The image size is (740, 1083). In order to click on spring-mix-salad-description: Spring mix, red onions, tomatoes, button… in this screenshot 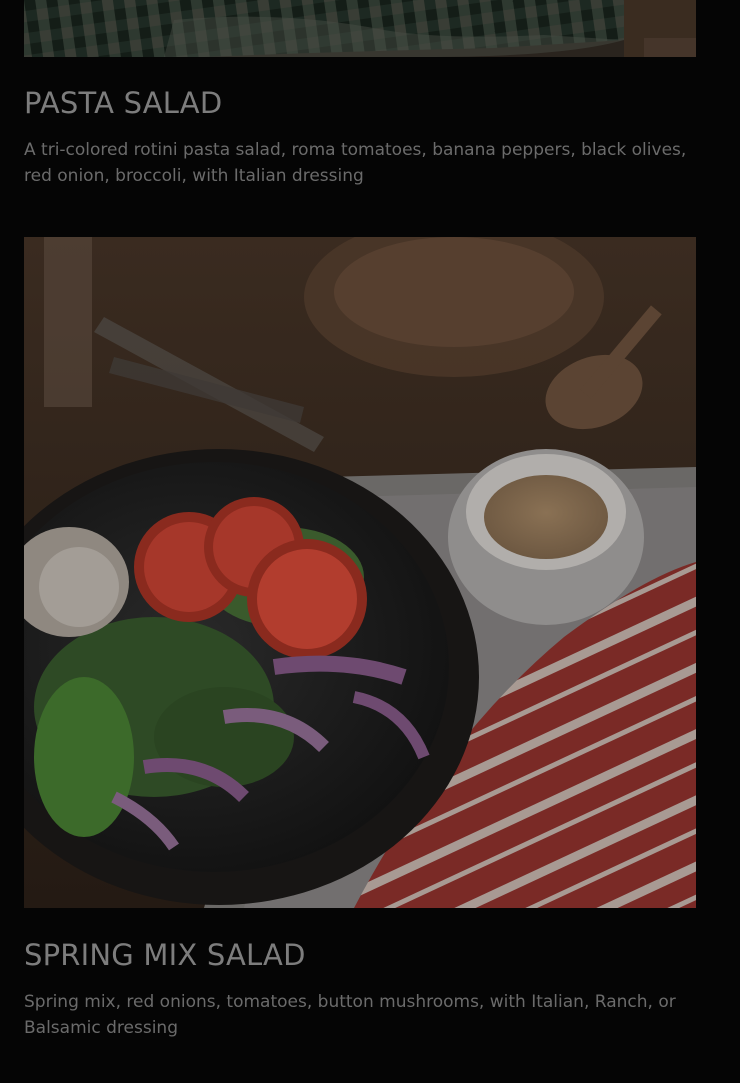, I will do `click(350, 1015)`.